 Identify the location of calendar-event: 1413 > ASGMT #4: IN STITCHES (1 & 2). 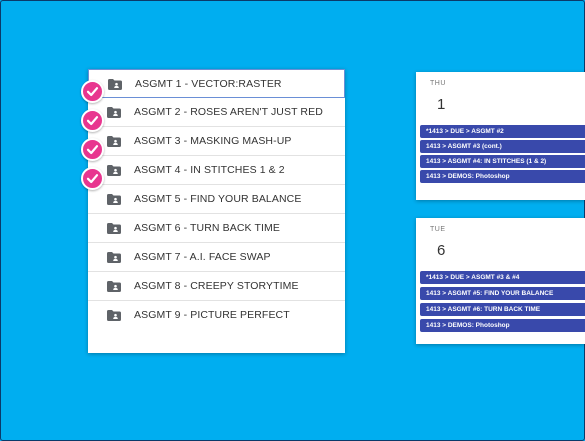
(502, 161).